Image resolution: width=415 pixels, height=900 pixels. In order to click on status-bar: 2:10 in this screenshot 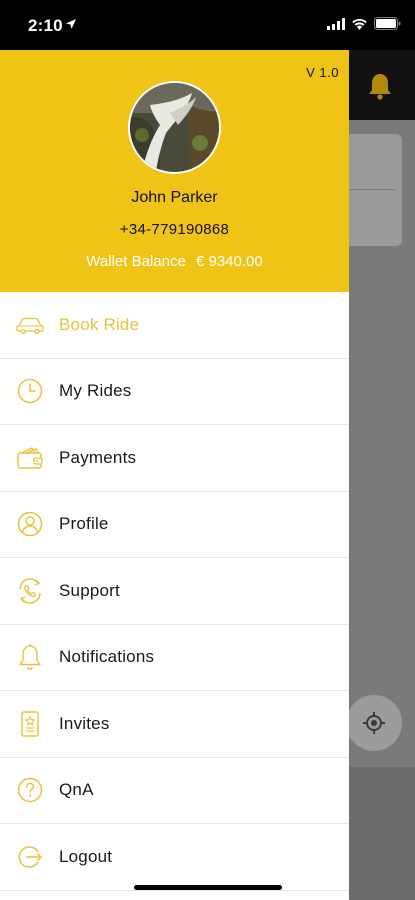, I will do `click(207, 25)`.